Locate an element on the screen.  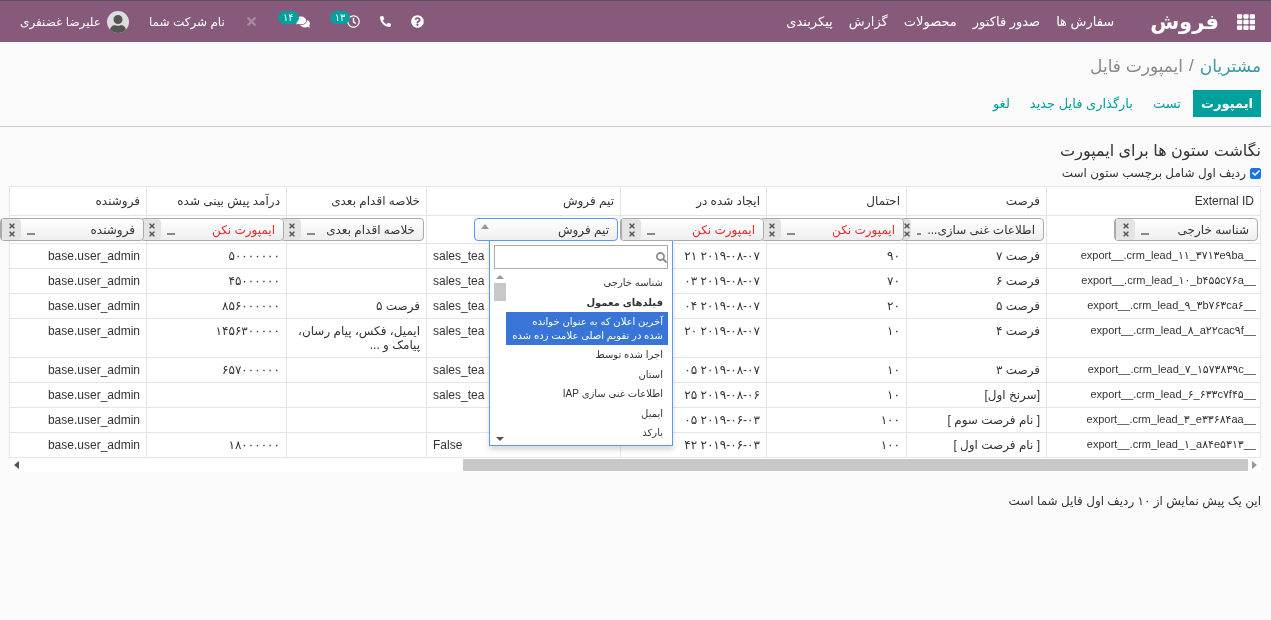
table-cell: ۹۰ is located at coordinates (893, 256).